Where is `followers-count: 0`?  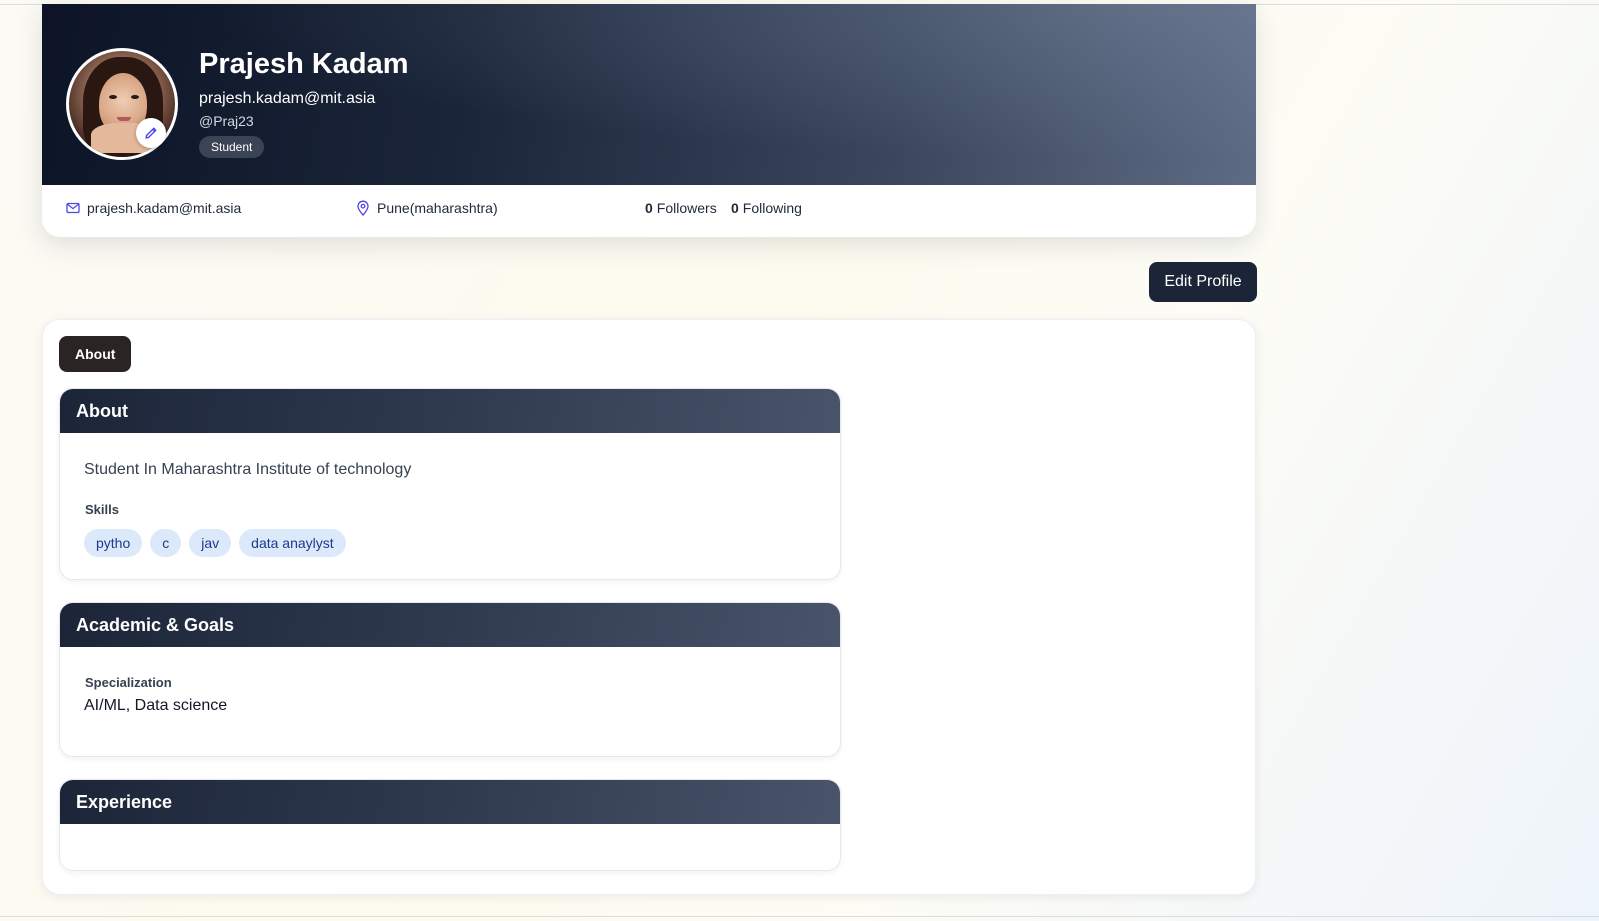 followers-count: 0 is located at coordinates (649, 208).